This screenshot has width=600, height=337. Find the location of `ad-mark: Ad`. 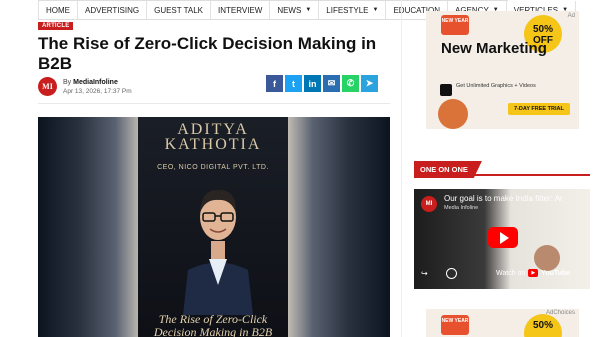

ad-mark: Ad is located at coordinates (571, 16).